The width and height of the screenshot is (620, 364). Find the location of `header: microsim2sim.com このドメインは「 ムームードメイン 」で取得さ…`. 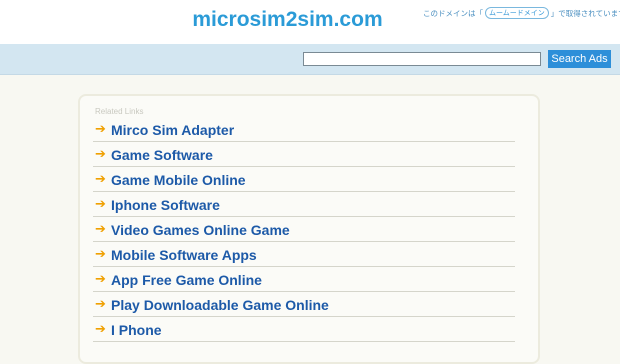

header: microsim2sim.com このドメインは「 ムームードメイン 」で取得さ… is located at coordinates (310, 22).